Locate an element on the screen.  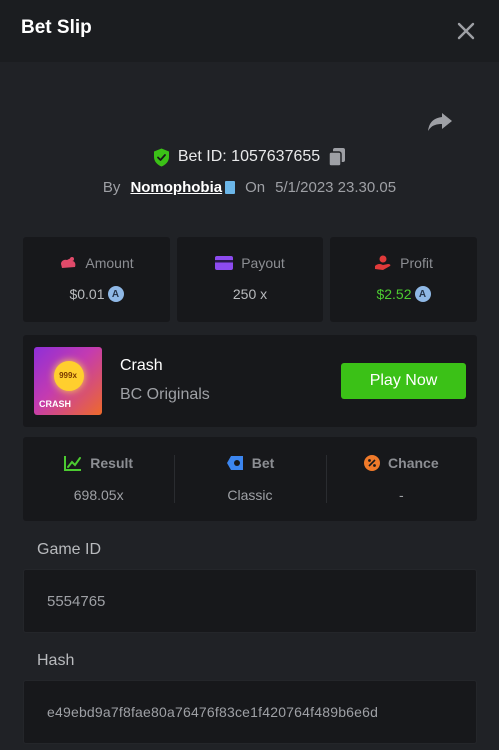
username-link: Nomophobia is located at coordinates (183, 187).